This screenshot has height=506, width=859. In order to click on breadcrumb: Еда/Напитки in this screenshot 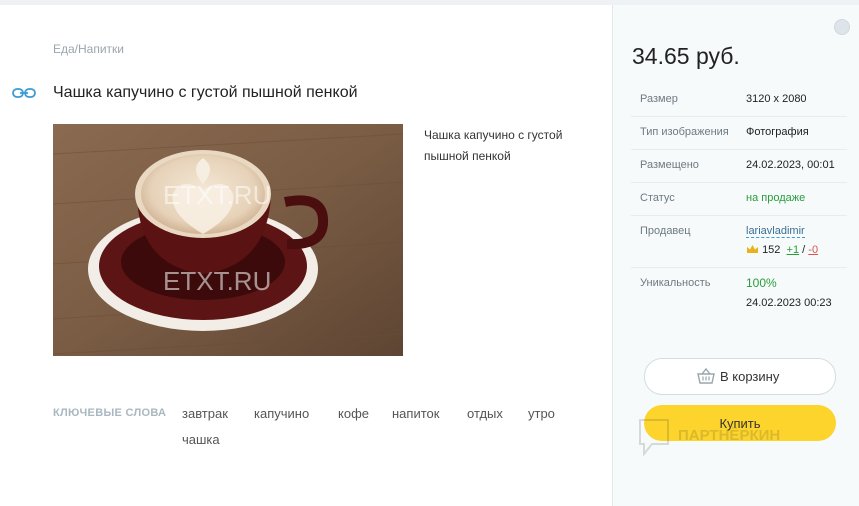, I will do `click(88, 49)`.